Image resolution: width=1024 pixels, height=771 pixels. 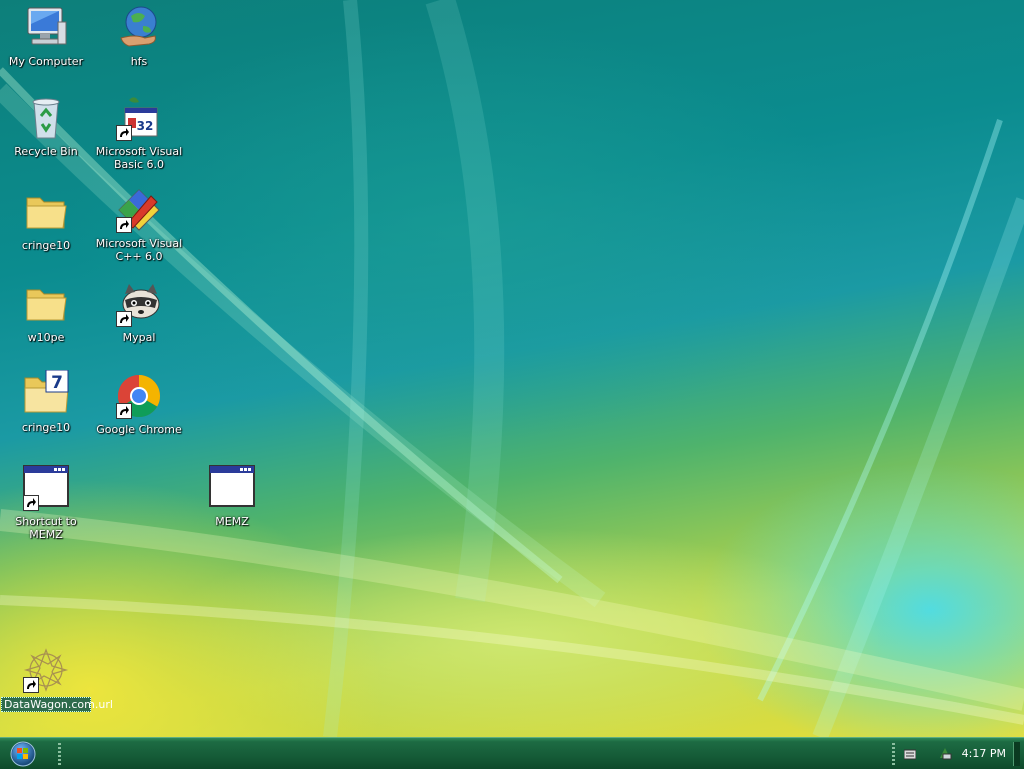 I want to click on windows-orb-icon, so click(x=23, y=754).